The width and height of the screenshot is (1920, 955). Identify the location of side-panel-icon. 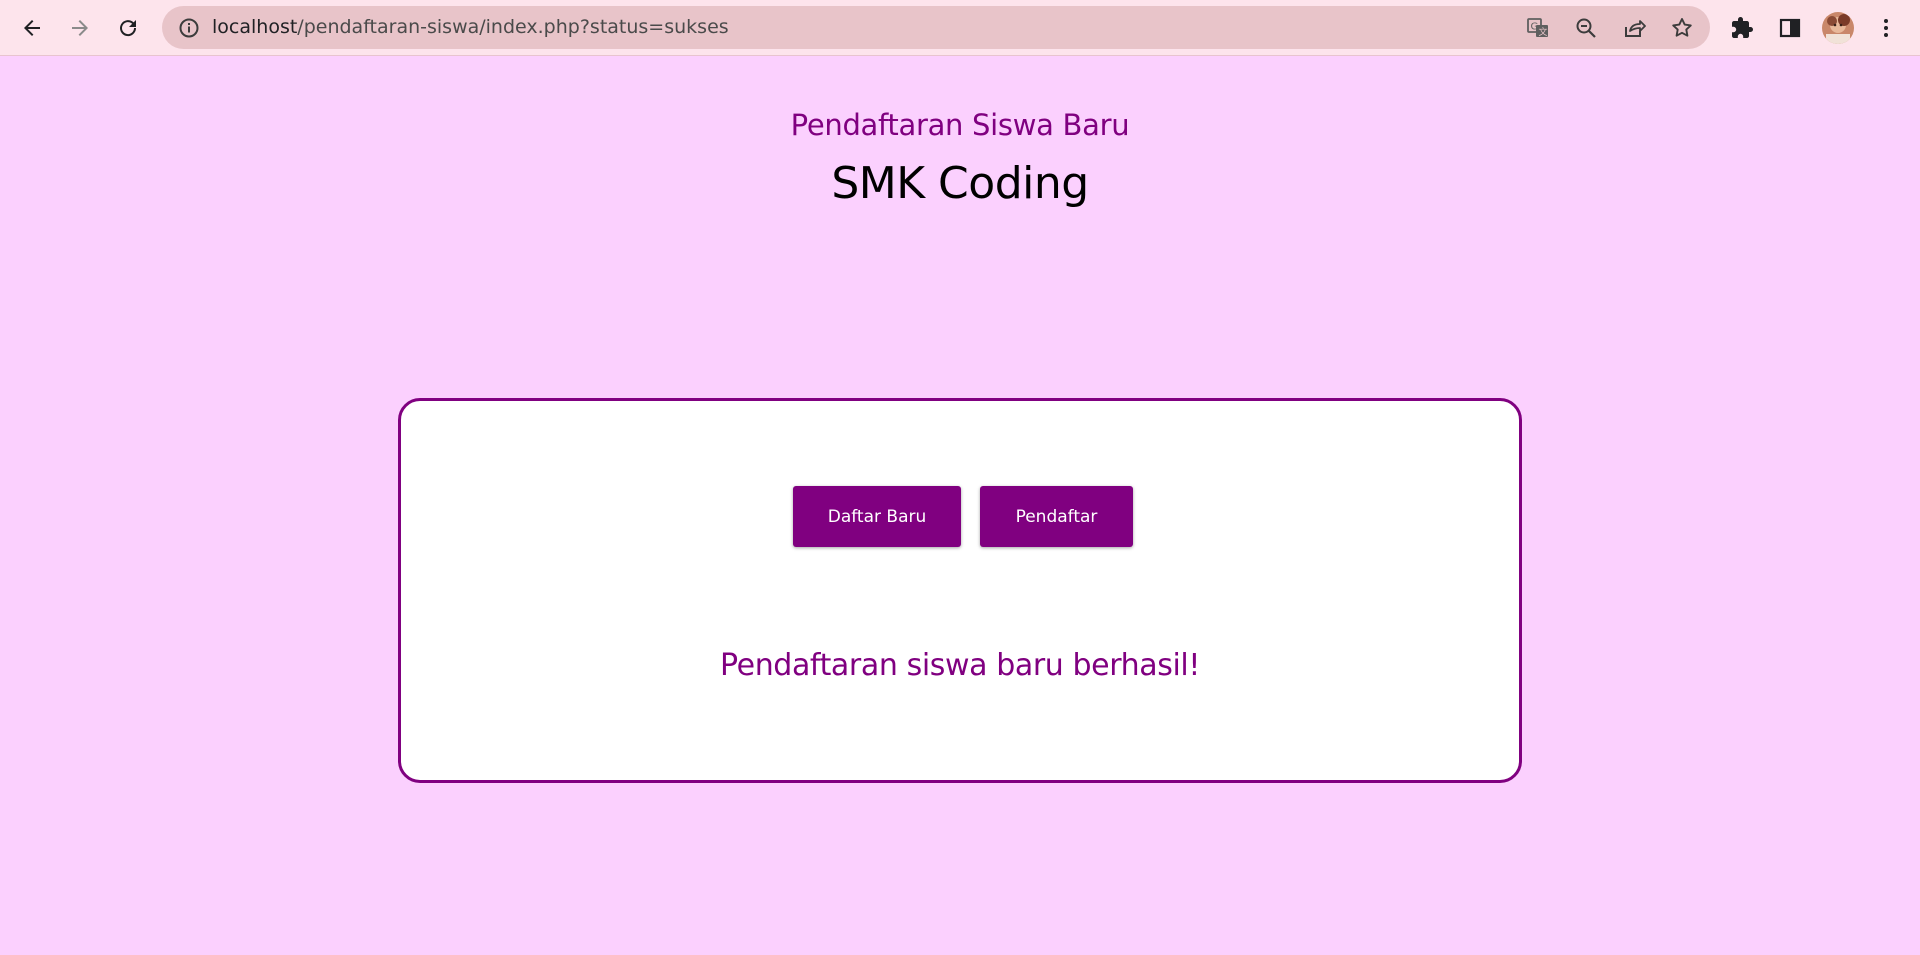
(1790, 28).